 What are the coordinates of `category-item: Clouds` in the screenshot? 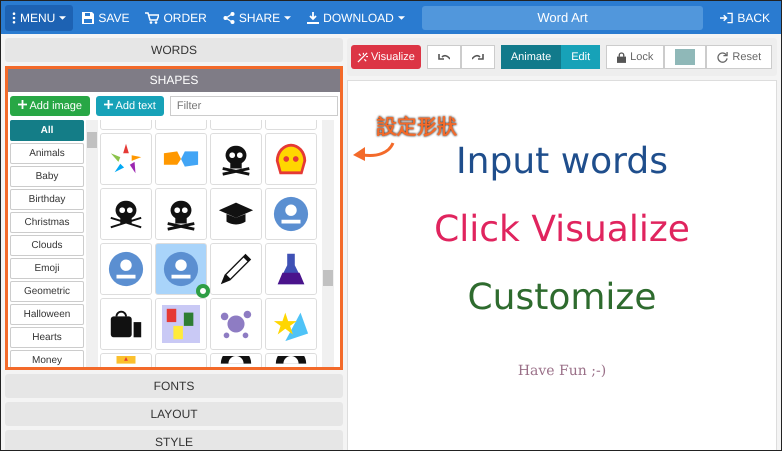 It's located at (47, 245).